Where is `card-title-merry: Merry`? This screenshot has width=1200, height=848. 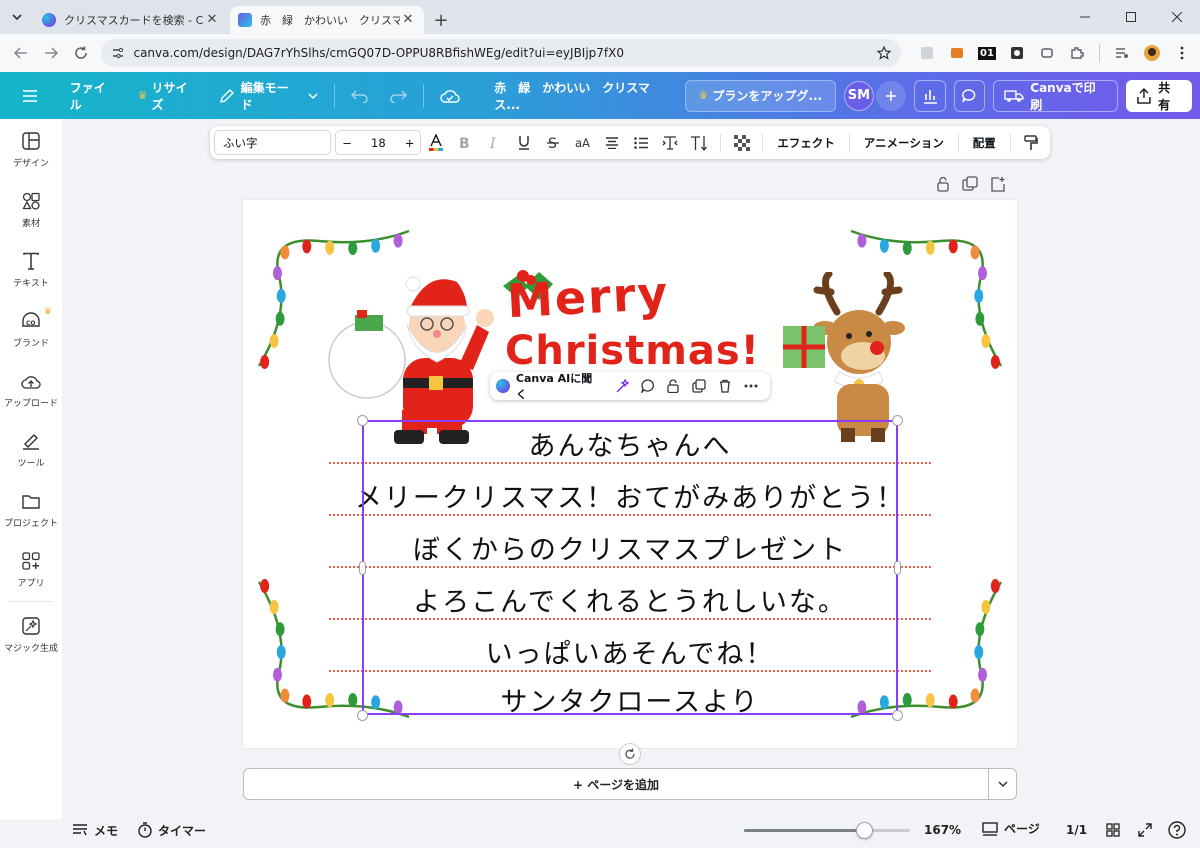
card-title-merry: Merry is located at coordinates (588, 297).